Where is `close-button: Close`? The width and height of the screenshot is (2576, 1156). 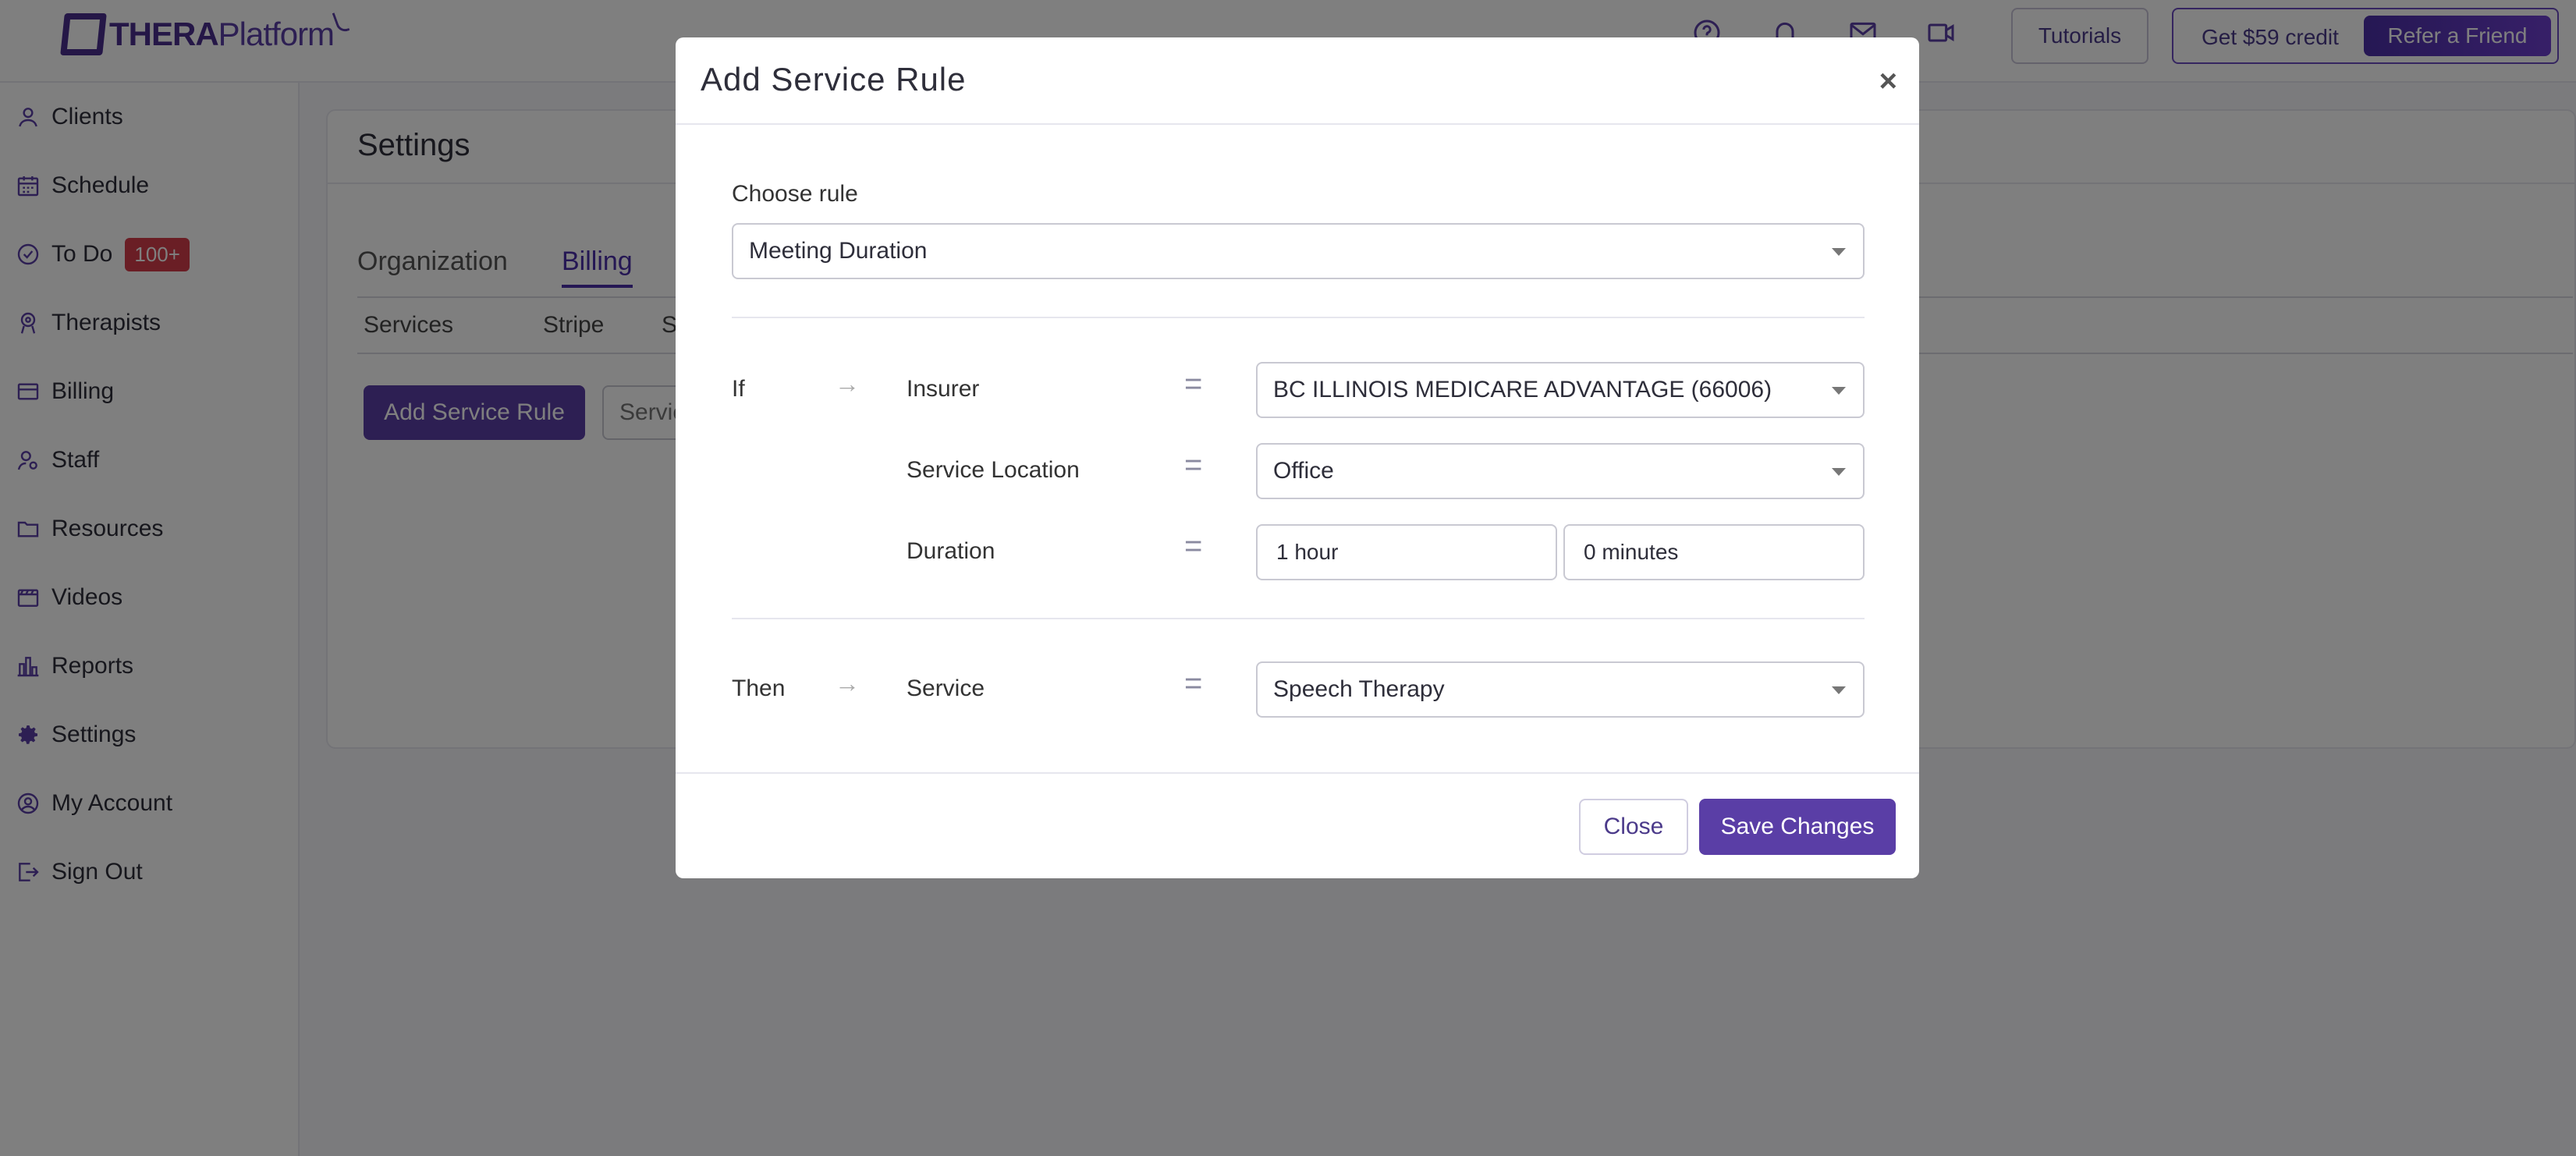 close-button: Close is located at coordinates (1633, 827).